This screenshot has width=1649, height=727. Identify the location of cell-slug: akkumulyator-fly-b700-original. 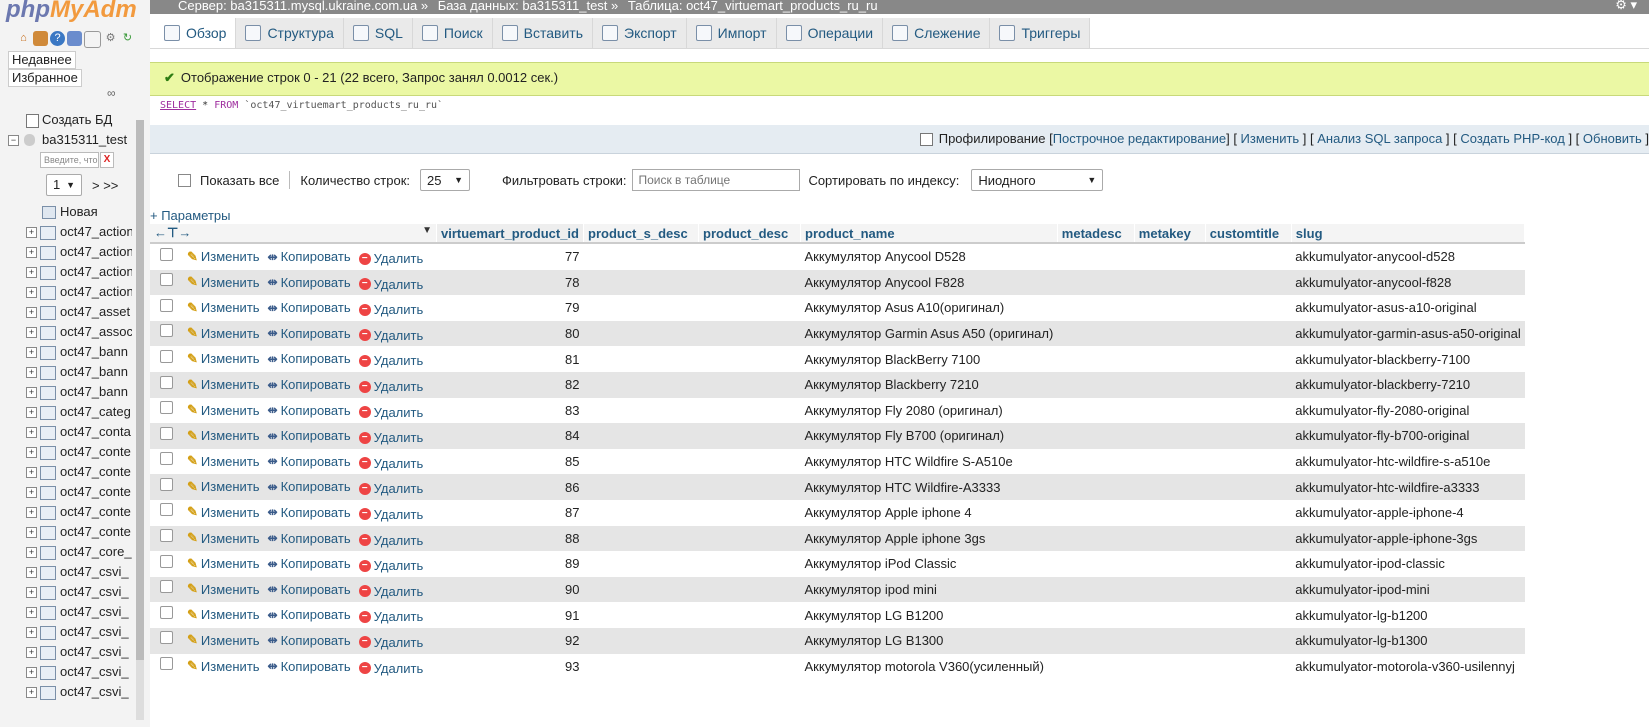
(1408, 436).